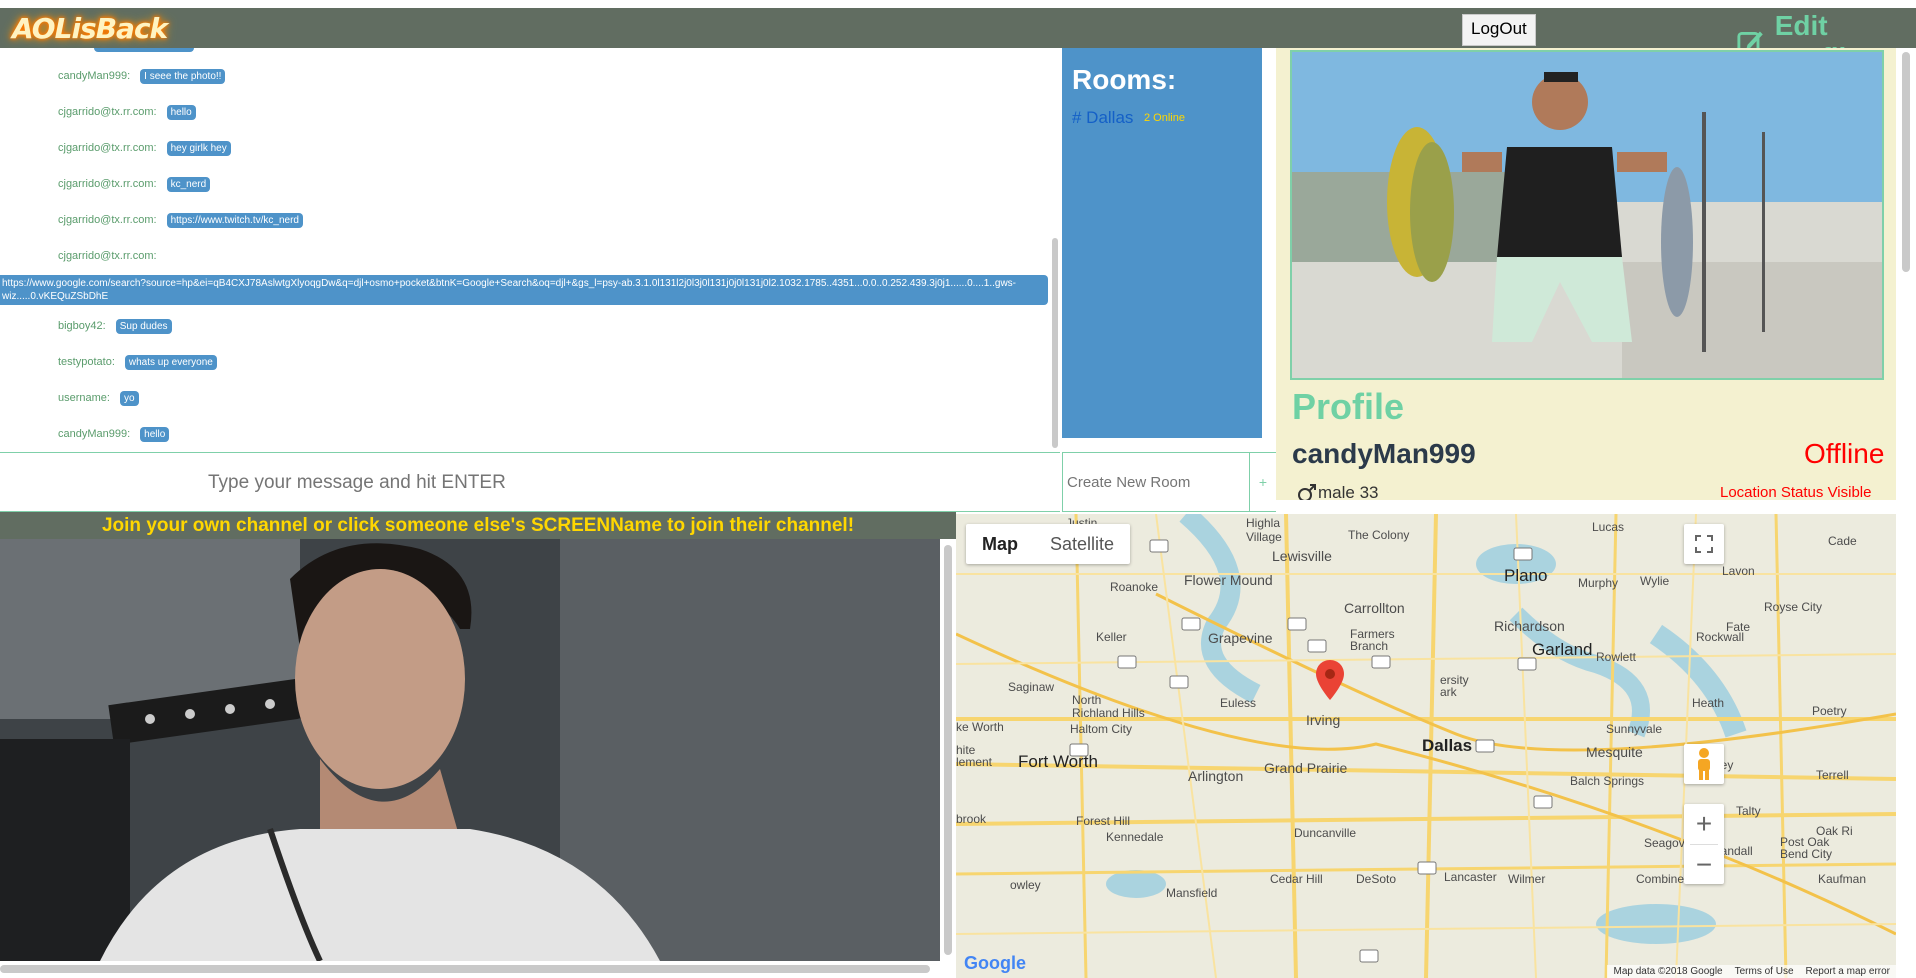  What do you see at coordinates (1470, 877) in the screenshot?
I see `map-label: Lancaster` at bounding box center [1470, 877].